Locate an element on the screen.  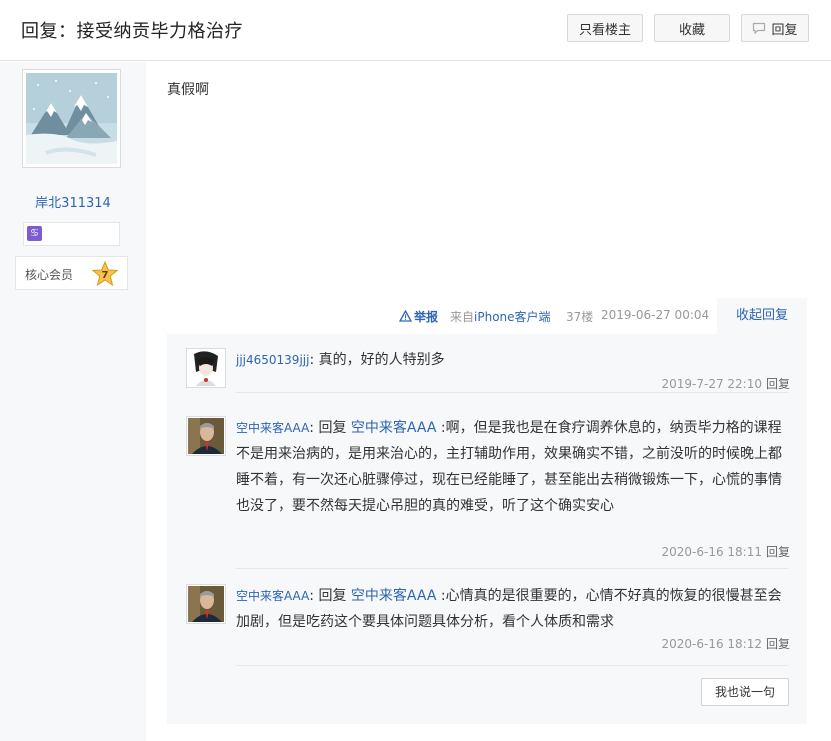
zodiac-badge: ♋ is located at coordinates (71, 234).